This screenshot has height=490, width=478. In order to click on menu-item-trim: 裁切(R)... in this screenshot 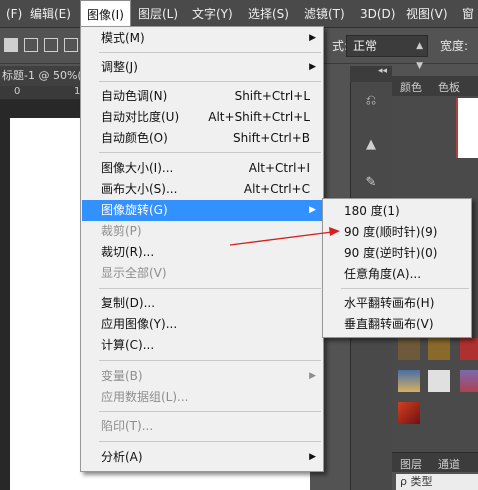, I will do `click(202, 252)`.